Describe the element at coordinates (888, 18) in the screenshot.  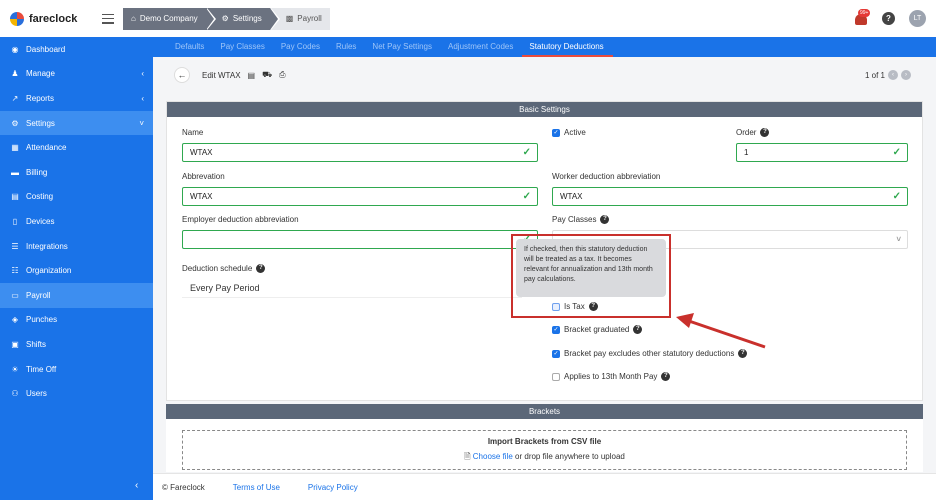
I see `help-button: ?` at that location.